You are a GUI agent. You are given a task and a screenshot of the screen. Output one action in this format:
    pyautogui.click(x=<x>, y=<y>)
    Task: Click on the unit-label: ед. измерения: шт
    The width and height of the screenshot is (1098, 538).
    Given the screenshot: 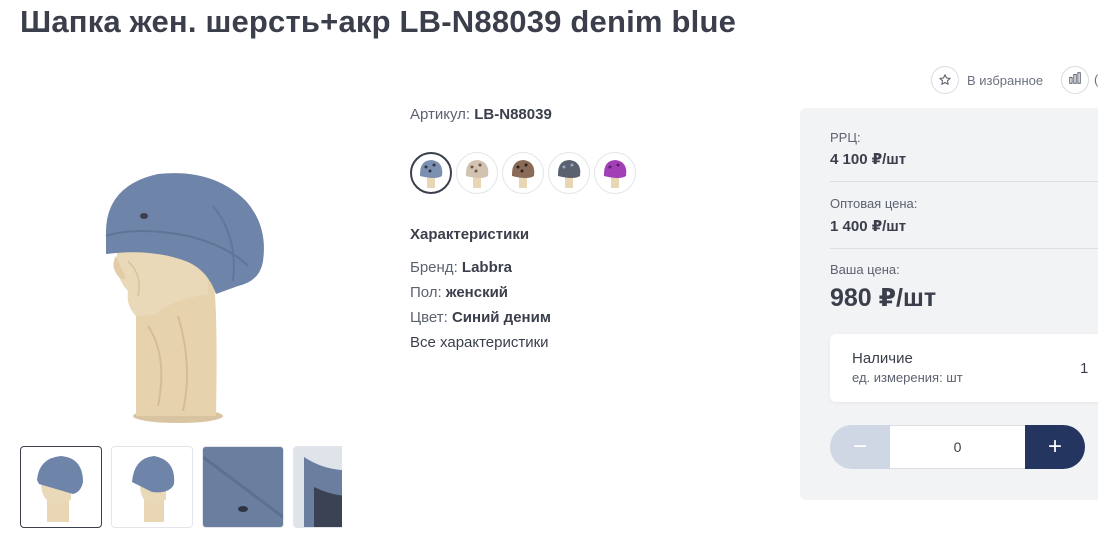 What is the action you would take?
    pyautogui.click(x=907, y=377)
    